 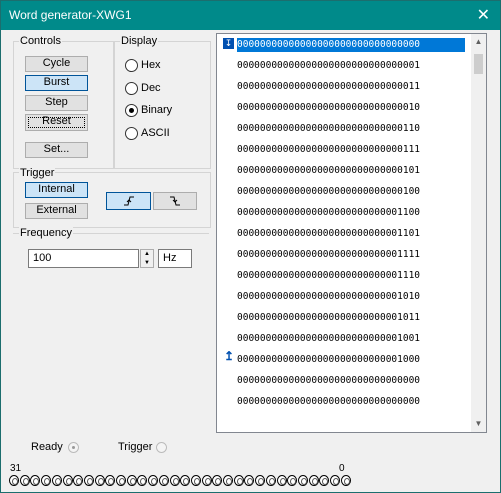 I want to click on cycle-button: Cycle, so click(x=56, y=64).